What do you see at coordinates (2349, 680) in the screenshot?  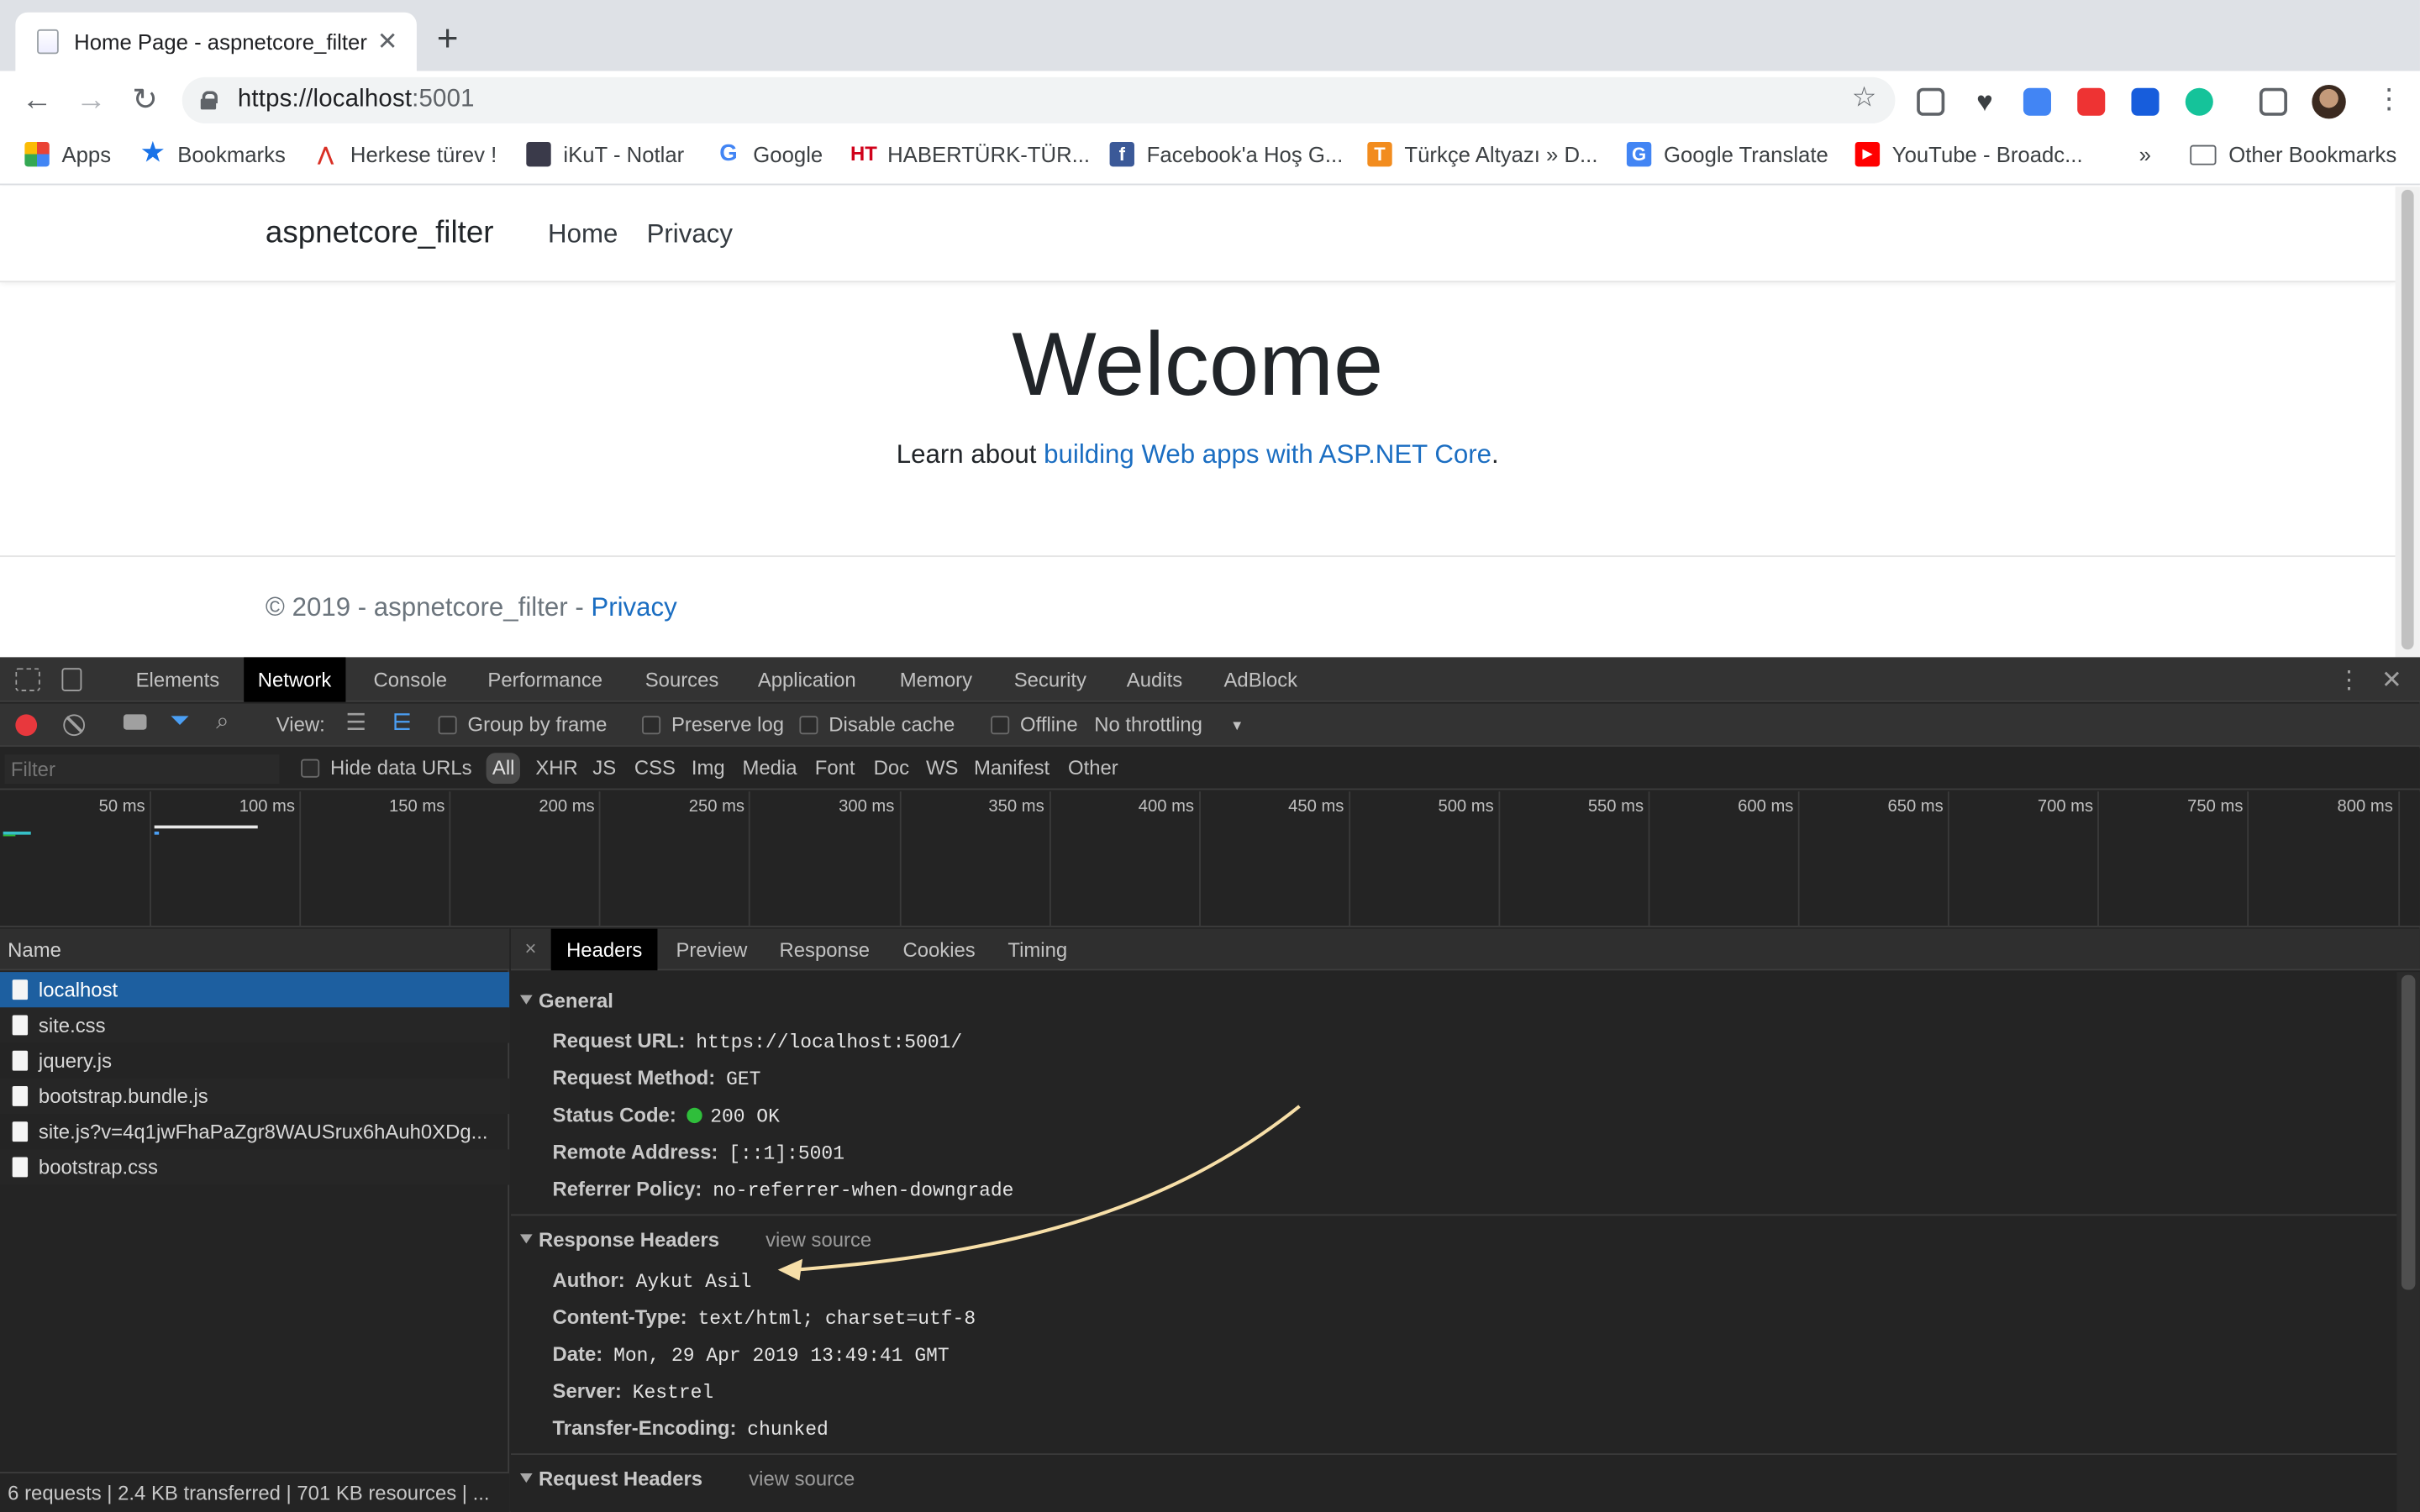 I see `devtools-menu-icon: ⋮` at bounding box center [2349, 680].